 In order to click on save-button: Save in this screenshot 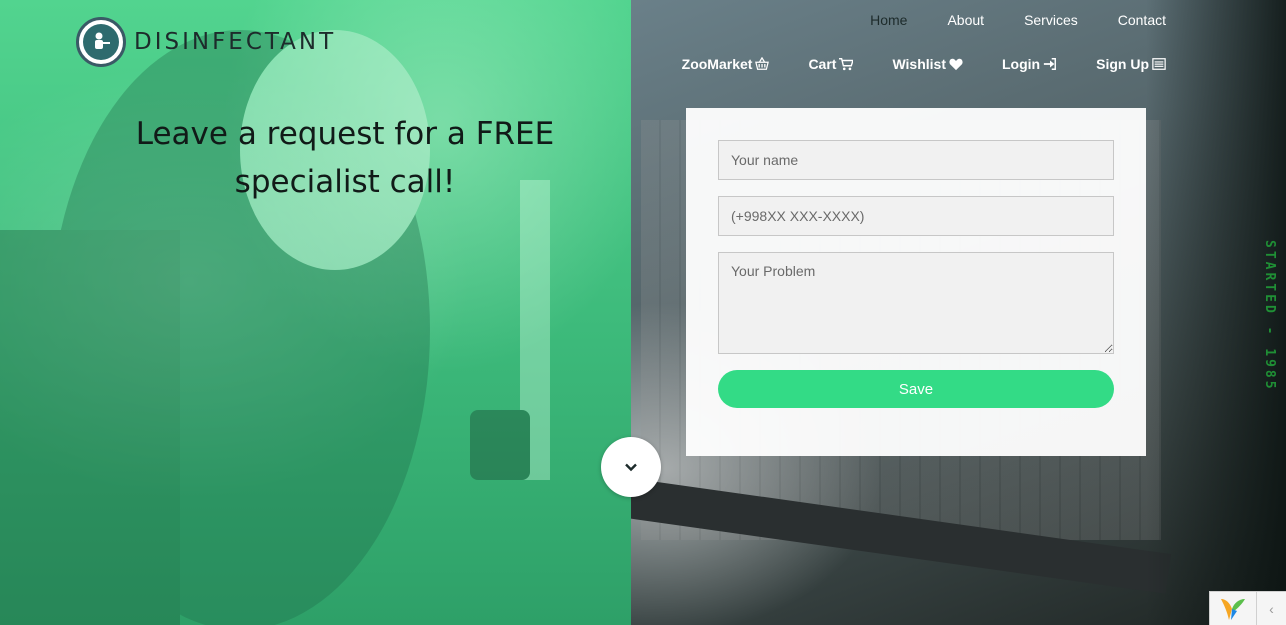, I will do `click(916, 389)`.